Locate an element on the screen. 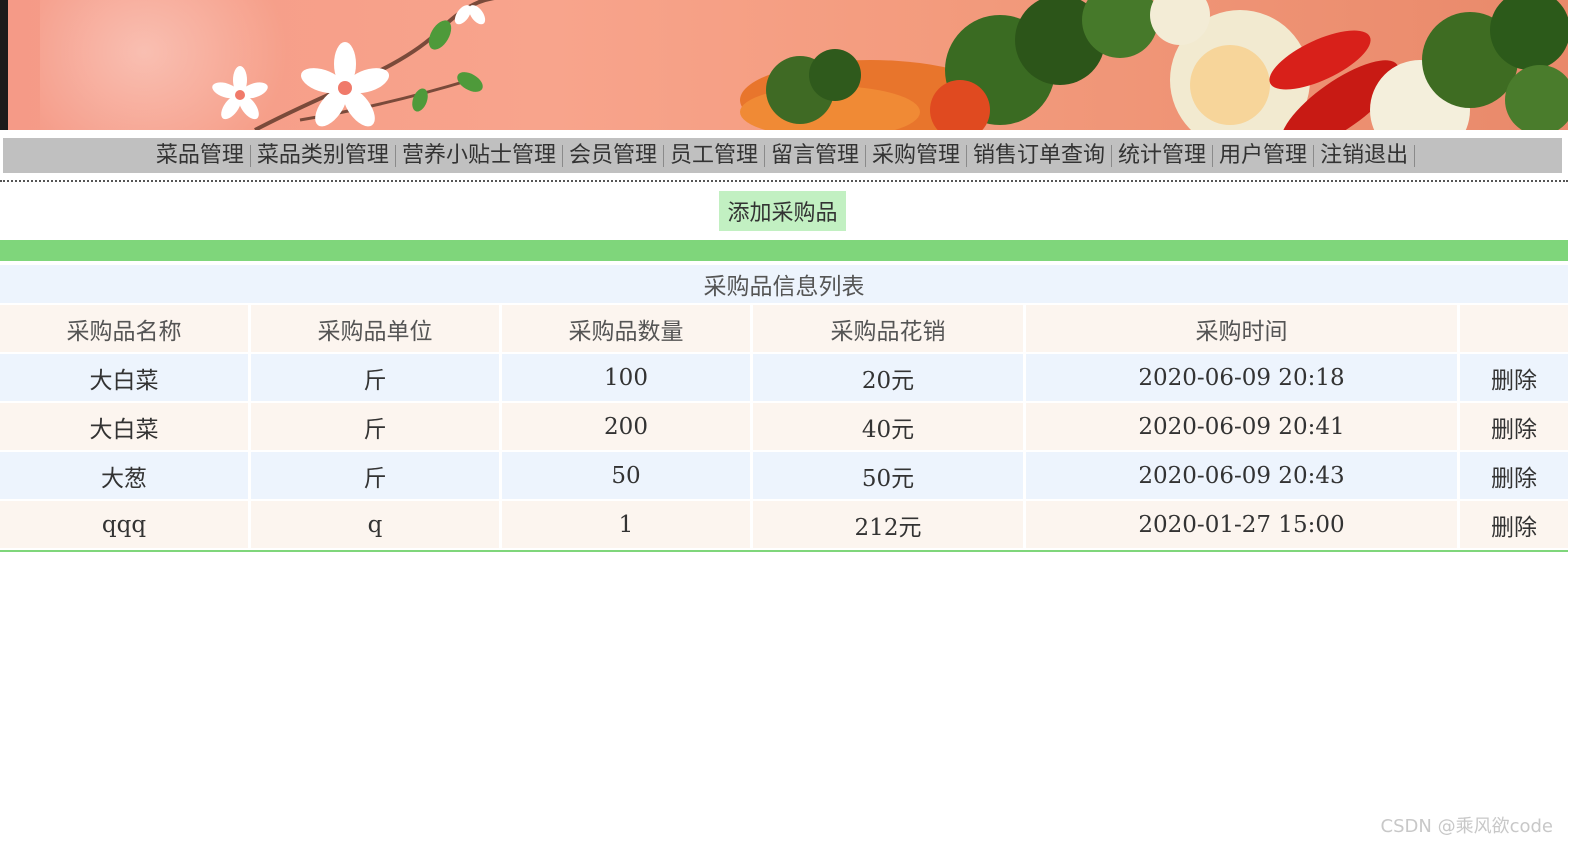  white-flower-icon is located at coordinates (240, 93).